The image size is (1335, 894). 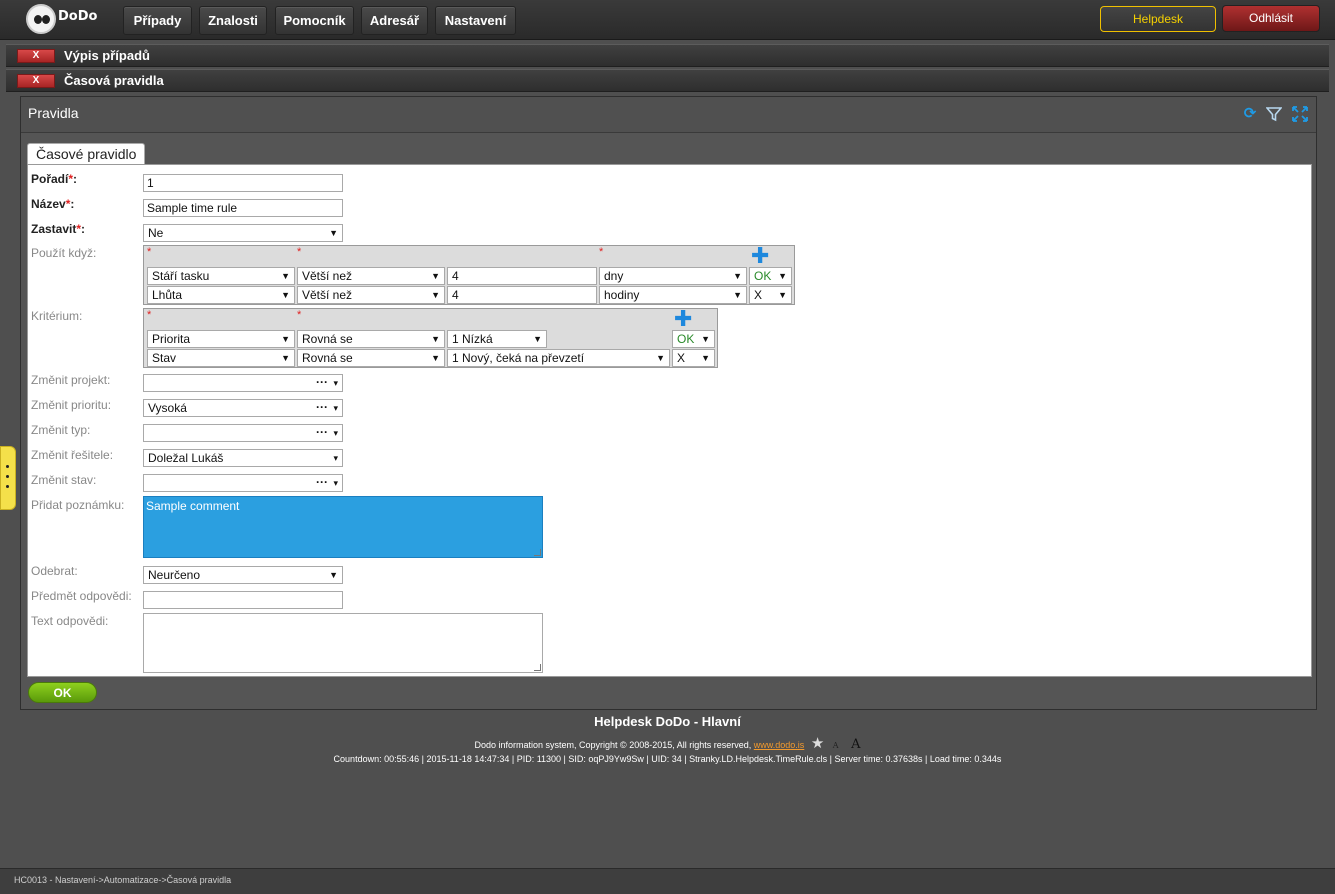 What do you see at coordinates (41, 19) in the screenshot?
I see `logo-mascot-icon` at bounding box center [41, 19].